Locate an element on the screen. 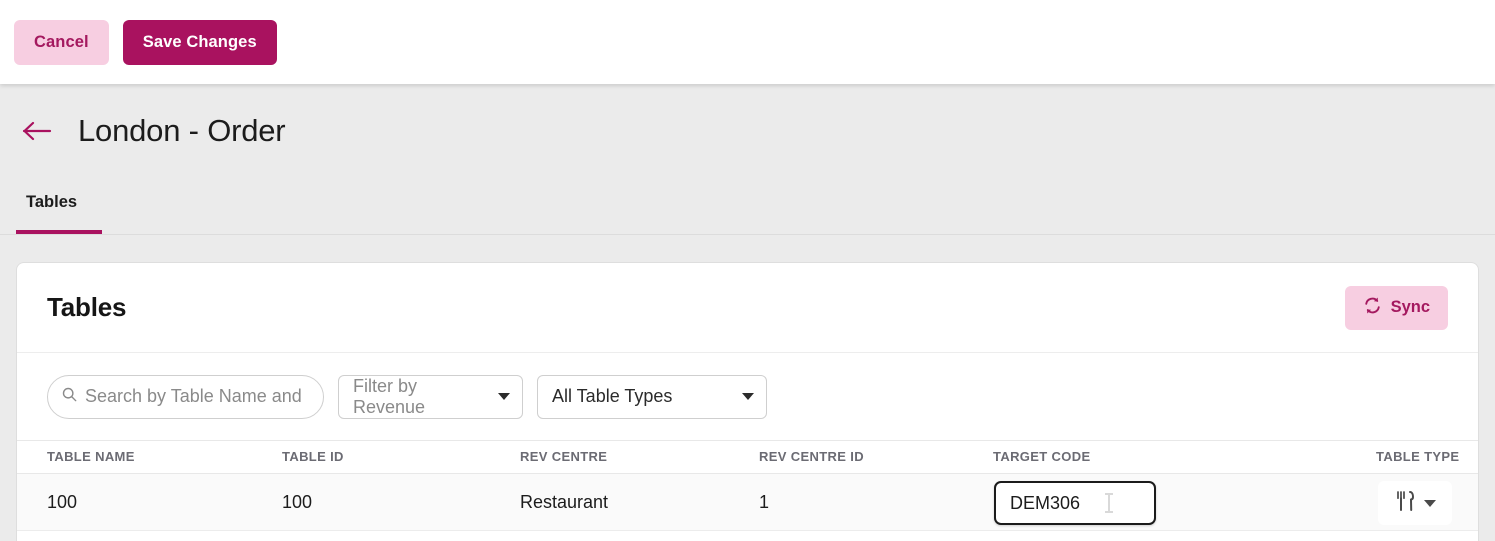 The width and height of the screenshot is (1495, 541). search-box is located at coordinates (185, 396).